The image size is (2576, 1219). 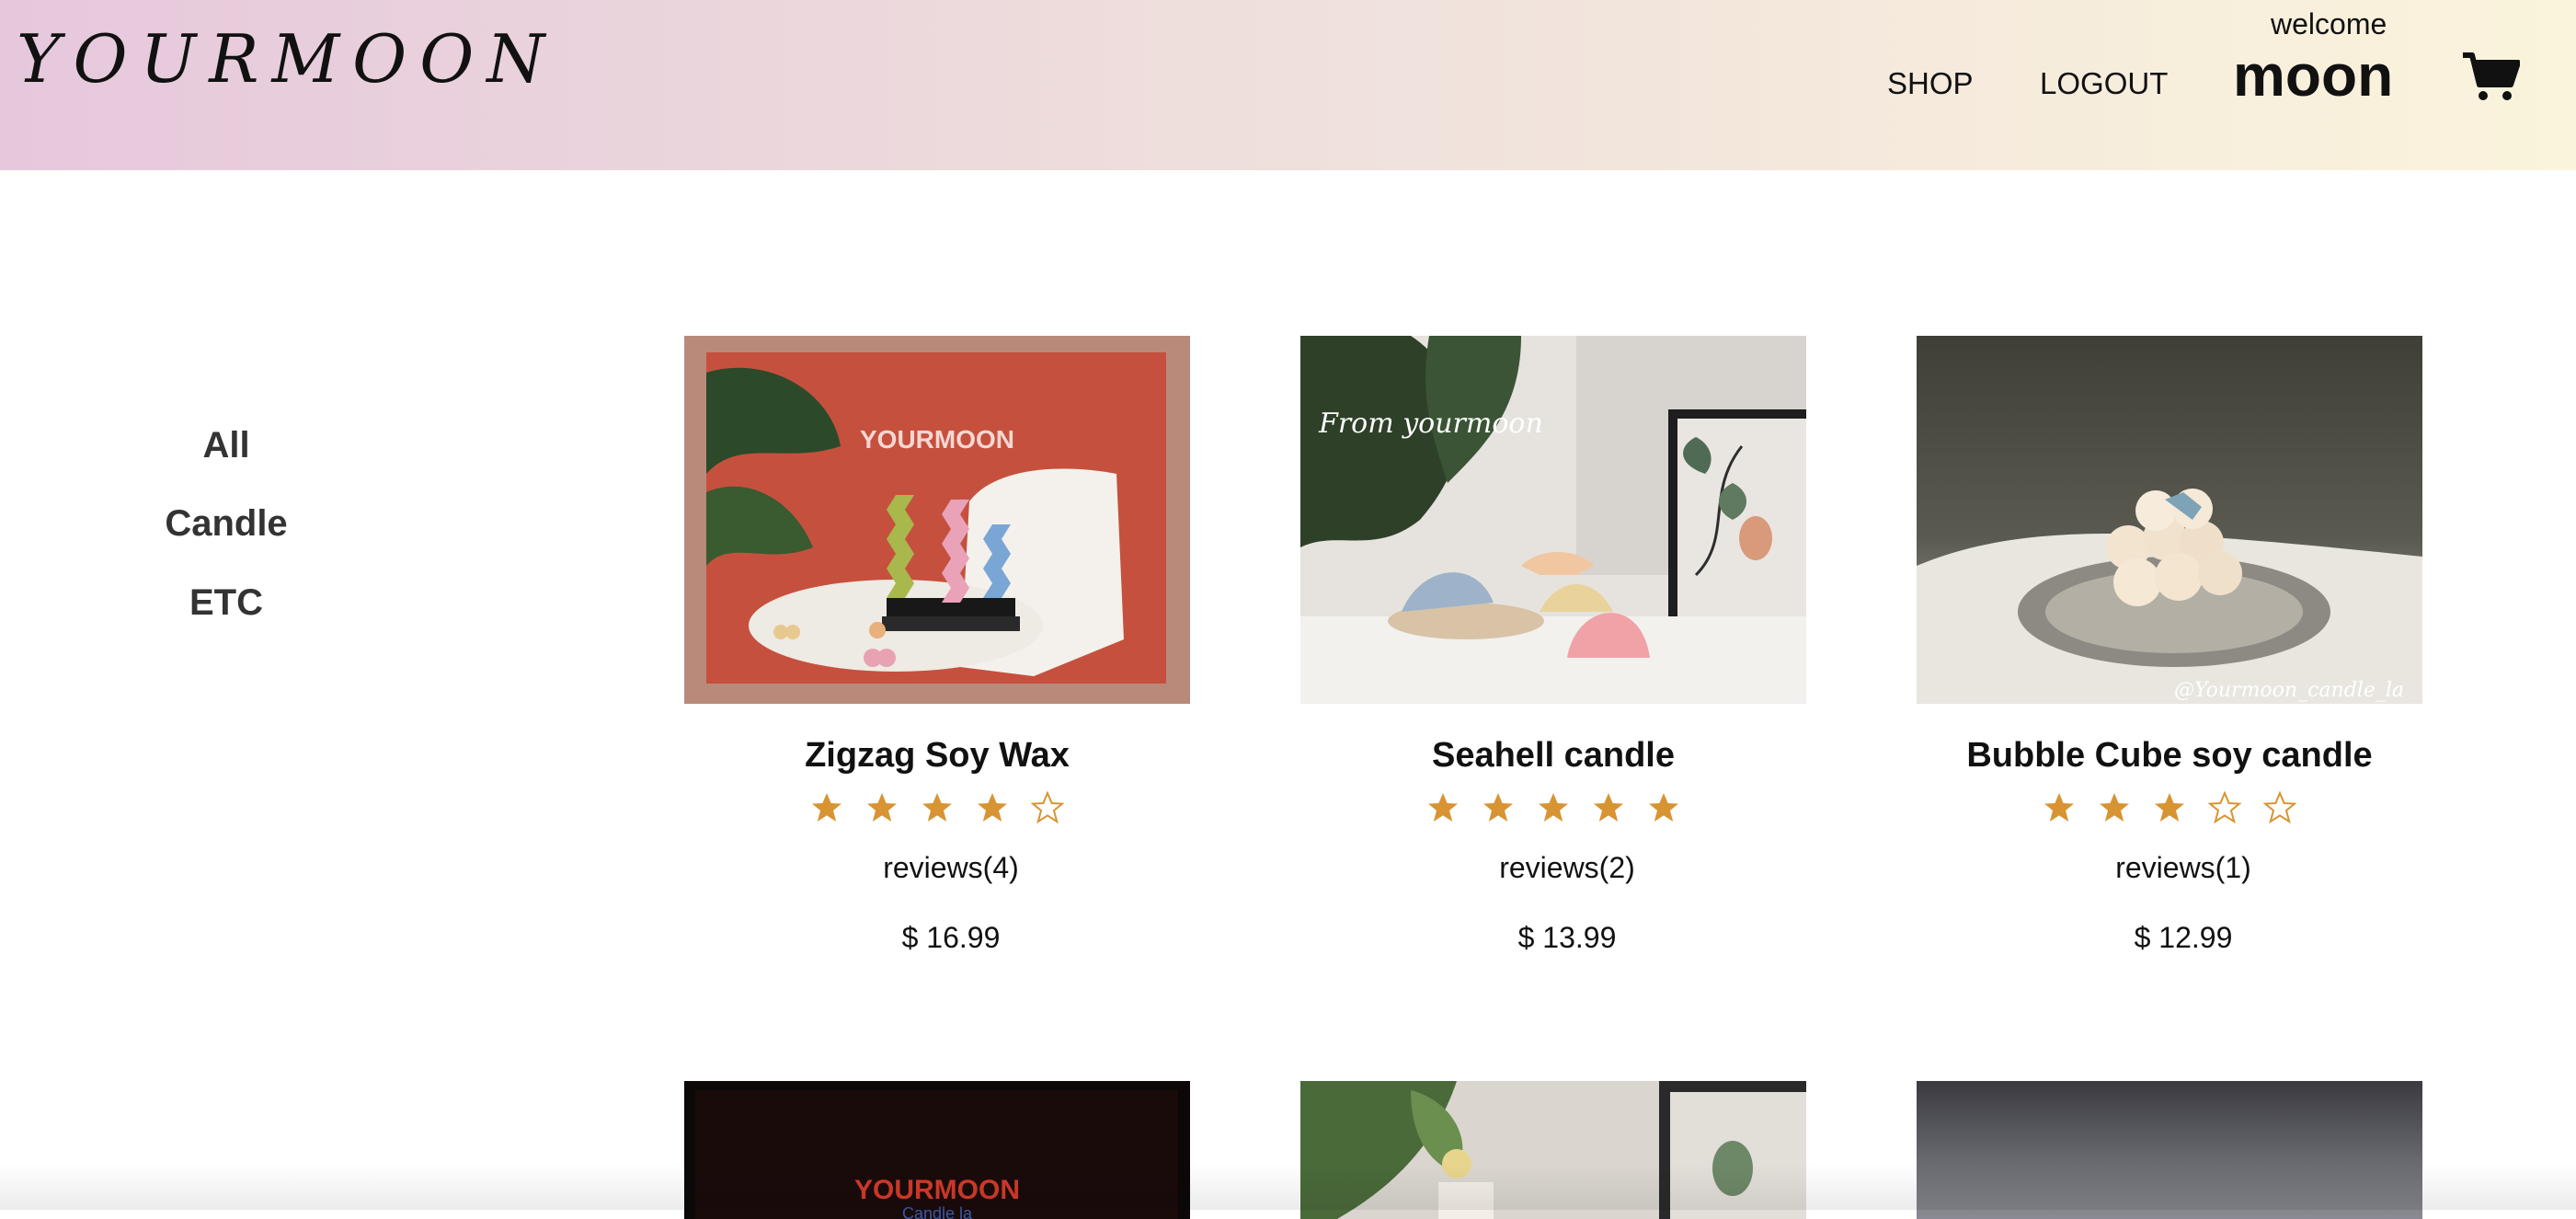 What do you see at coordinates (937, 1150) in the screenshot?
I see `product-image: YOURMOON Candle la` at bounding box center [937, 1150].